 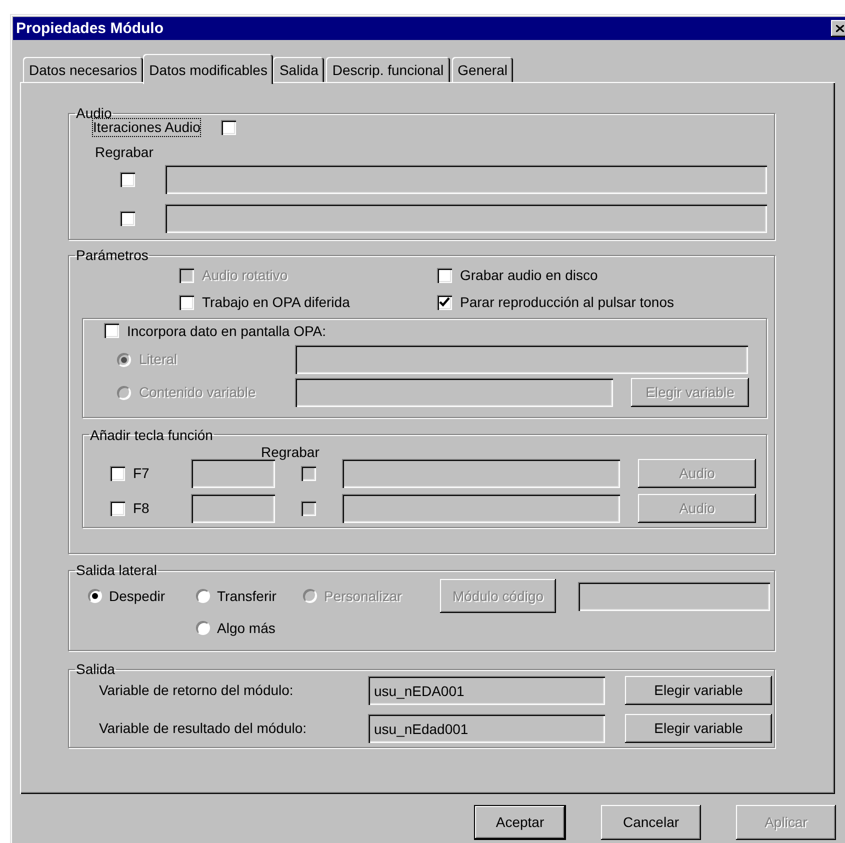 What do you see at coordinates (290, 452) in the screenshot?
I see `column-header: Regrabar` at bounding box center [290, 452].